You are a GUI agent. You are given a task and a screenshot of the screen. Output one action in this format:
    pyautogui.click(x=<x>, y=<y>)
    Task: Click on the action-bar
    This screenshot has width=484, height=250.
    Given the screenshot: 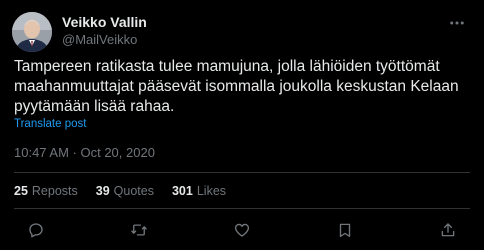 What is the action you would take?
    pyautogui.click(x=242, y=230)
    